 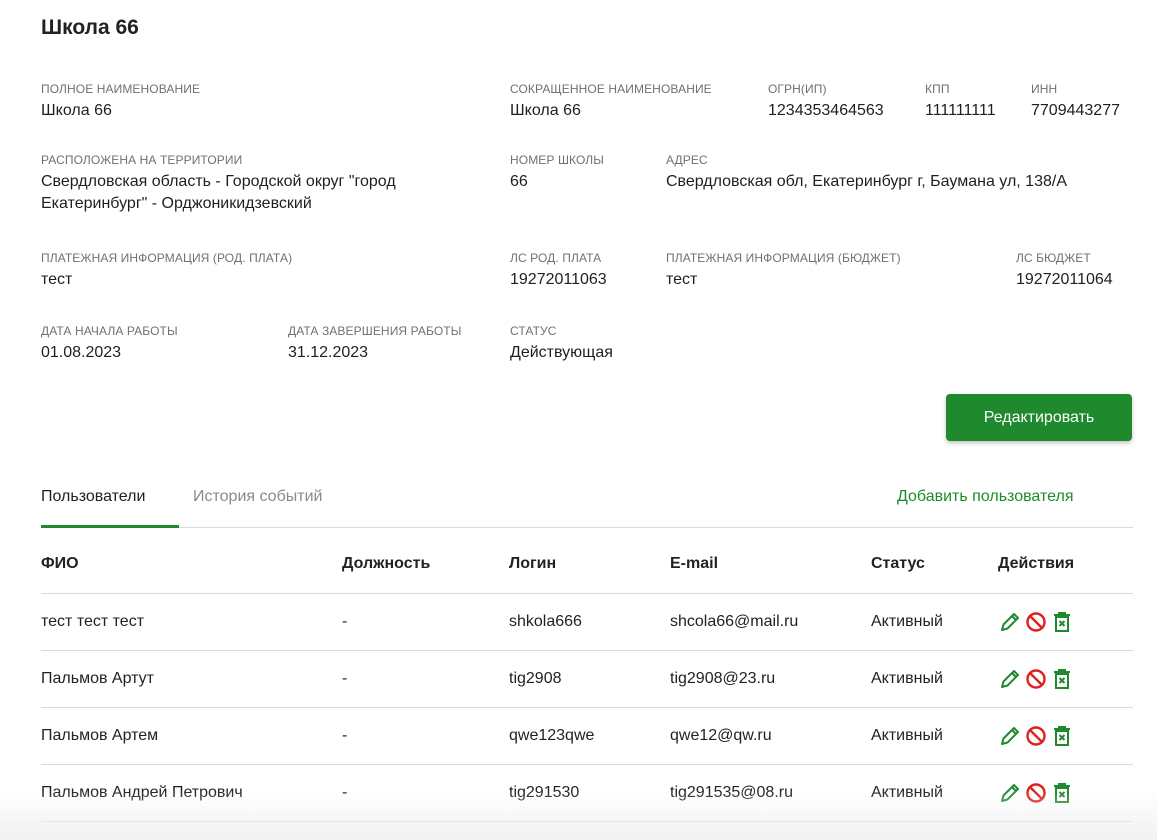 What do you see at coordinates (783, 258) in the screenshot?
I see `field-label: ПЛАТЕЖНАЯ ИНФОРМАЦИЯ (БЮДЖЕТ)` at bounding box center [783, 258].